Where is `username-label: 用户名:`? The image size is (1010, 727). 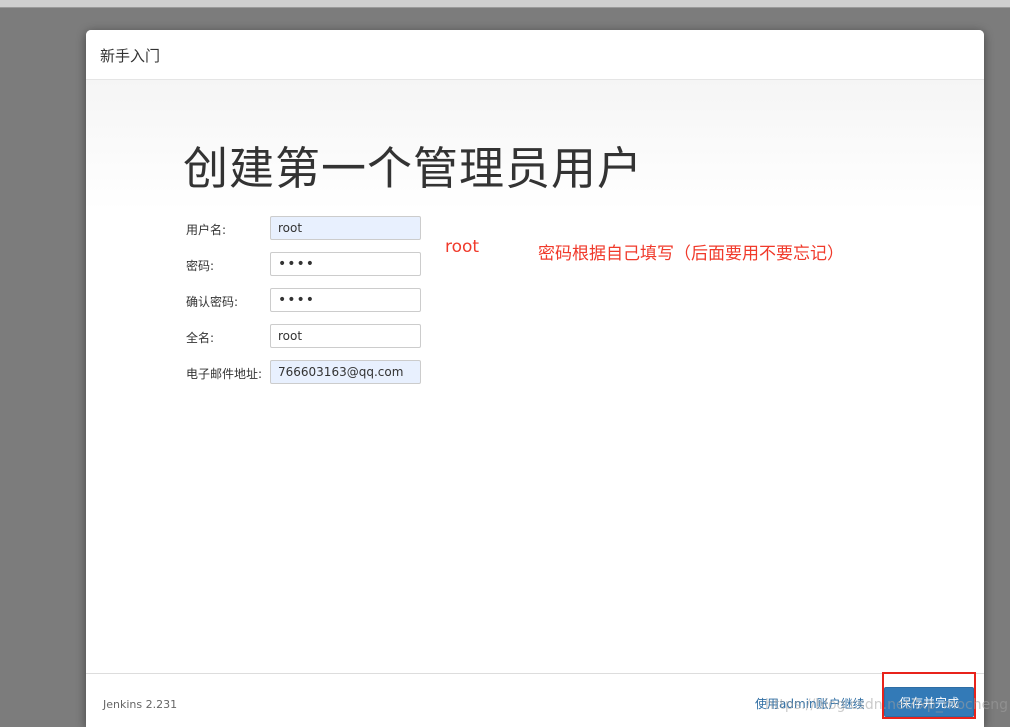 username-label: 用户名: is located at coordinates (206, 230).